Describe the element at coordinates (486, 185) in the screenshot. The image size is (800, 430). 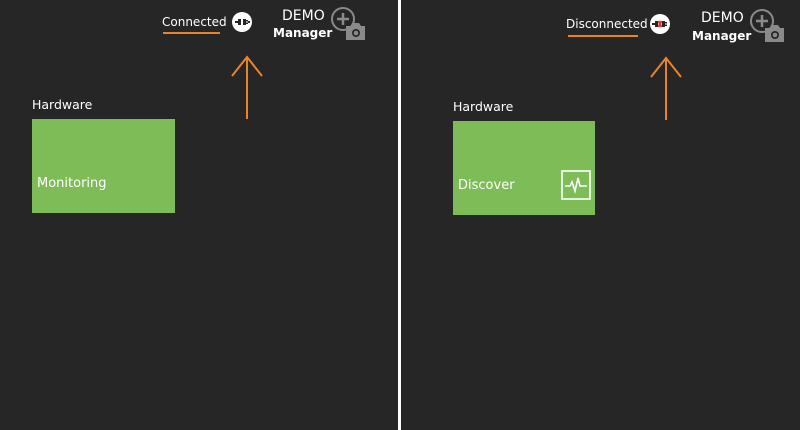
I see `tile-label: Discover` at that location.